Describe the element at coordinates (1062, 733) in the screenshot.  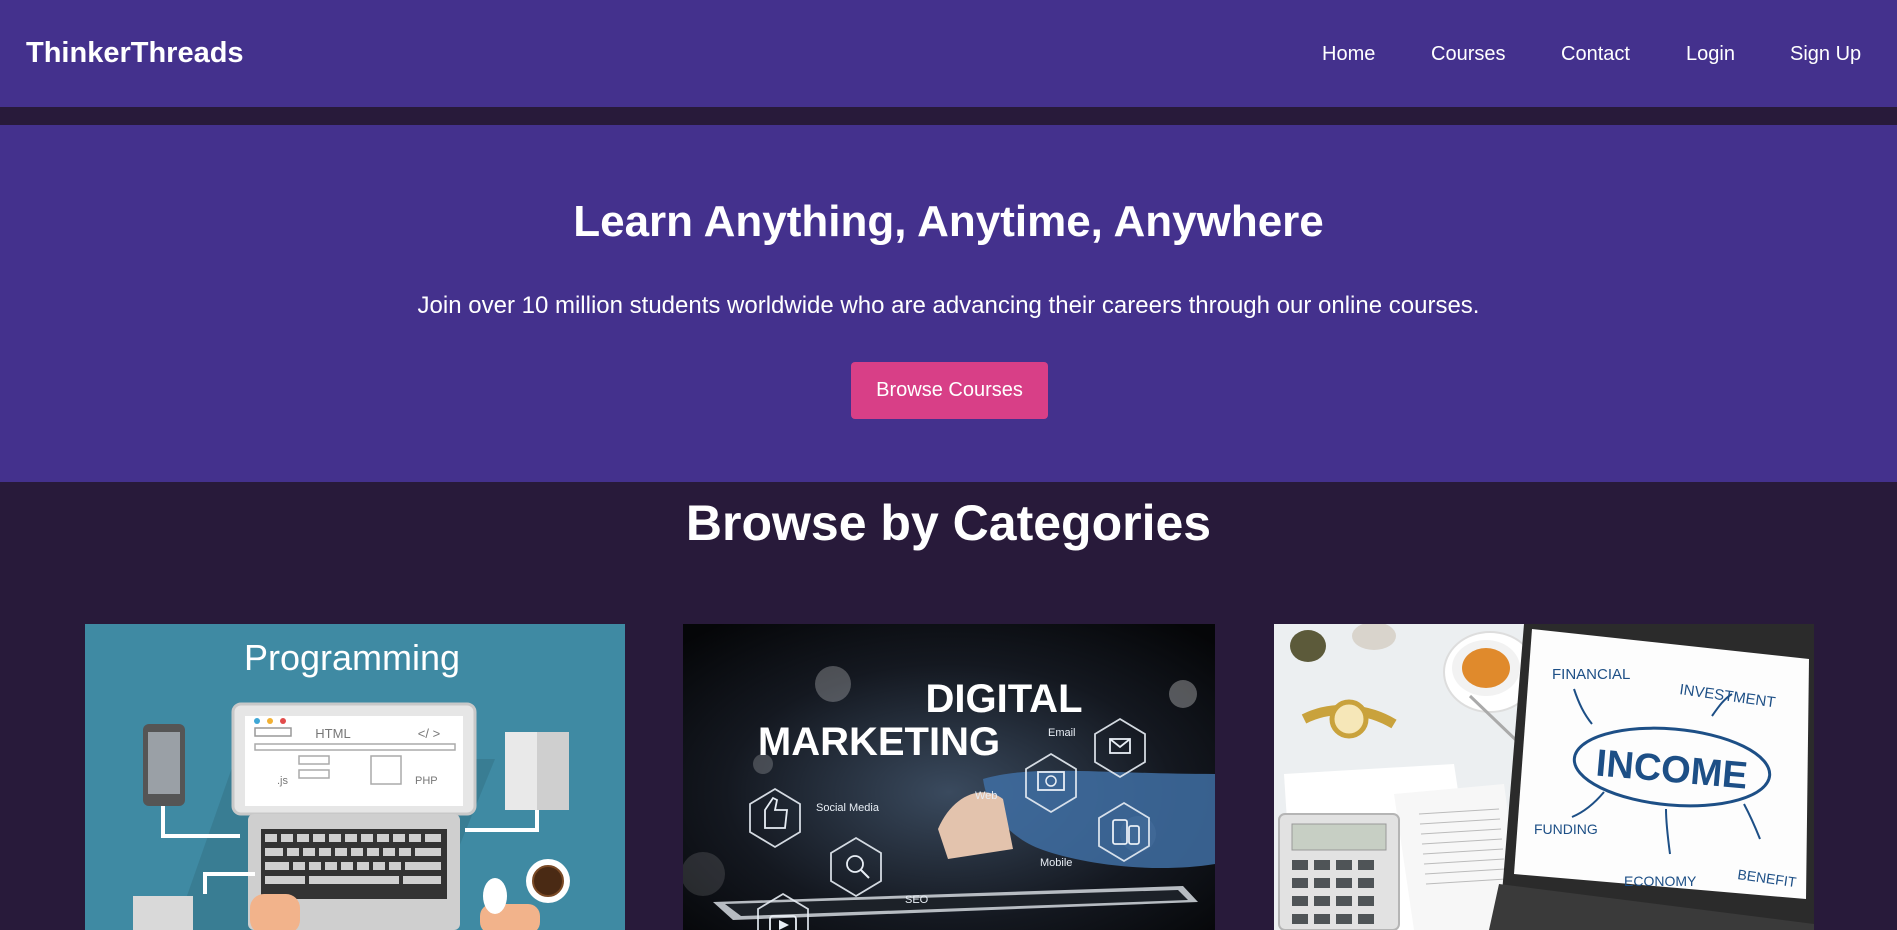
I see `svg-text: Email` at that location.